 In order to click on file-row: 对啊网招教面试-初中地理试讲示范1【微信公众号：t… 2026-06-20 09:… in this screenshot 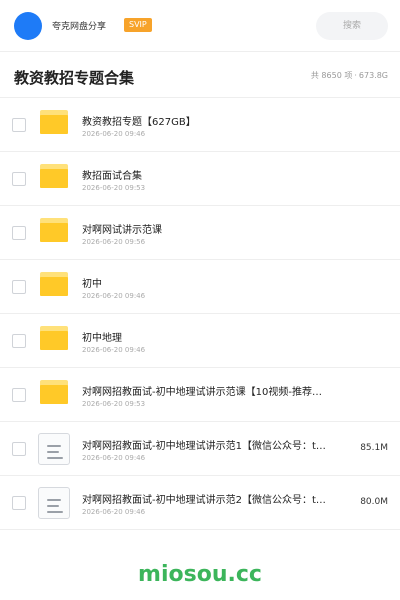, I will do `click(200, 449)`.